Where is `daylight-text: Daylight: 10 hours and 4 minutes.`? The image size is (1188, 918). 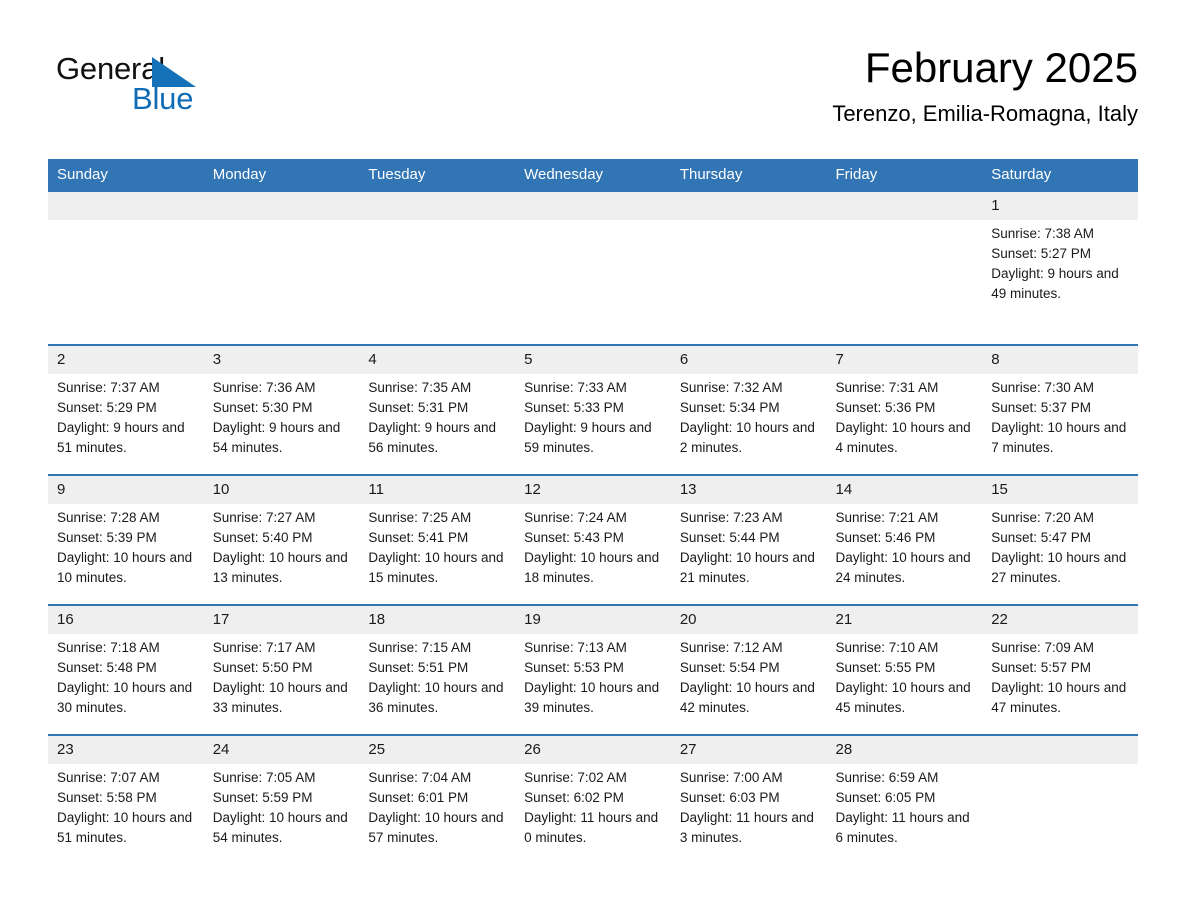
daylight-text: Daylight: 10 hours and 4 minutes. is located at coordinates (903, 437).